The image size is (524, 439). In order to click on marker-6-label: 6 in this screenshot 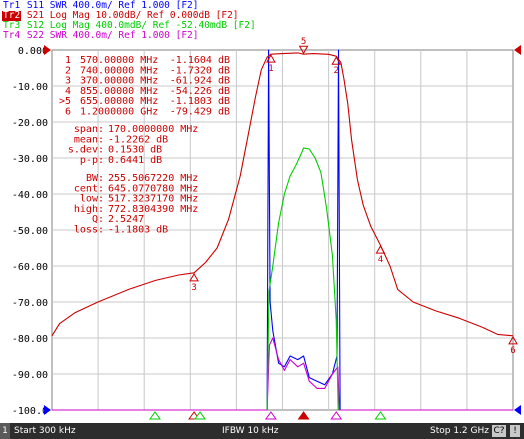, I will do `click(512, 351)`.